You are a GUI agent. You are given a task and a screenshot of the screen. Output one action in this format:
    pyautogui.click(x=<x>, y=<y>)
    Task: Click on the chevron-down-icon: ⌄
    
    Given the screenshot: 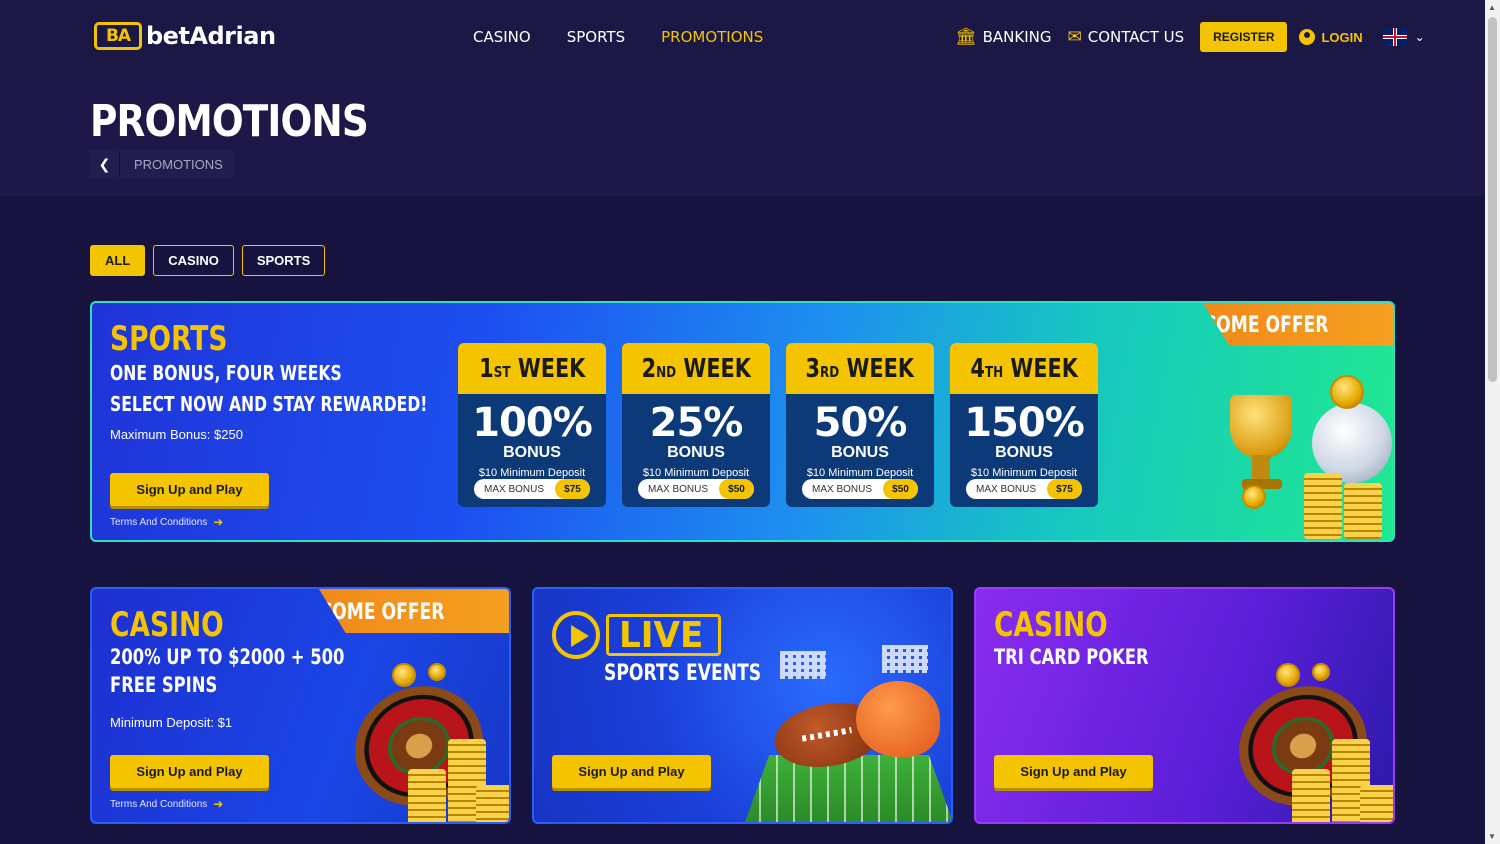 What is the action you would take?
    pyautogui.click(x=1420, y=37)
    